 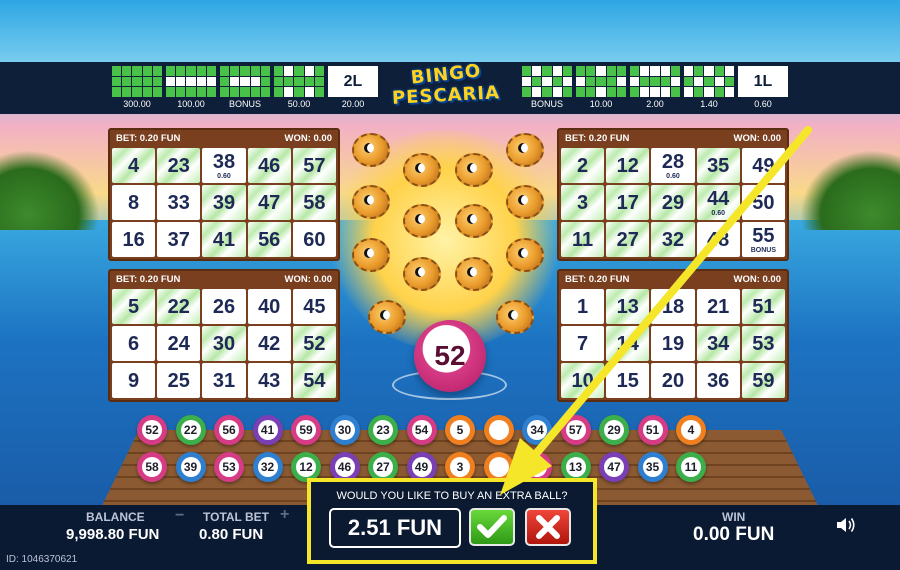 I want to click on cell-number: 33, so click(x=178, y=202).